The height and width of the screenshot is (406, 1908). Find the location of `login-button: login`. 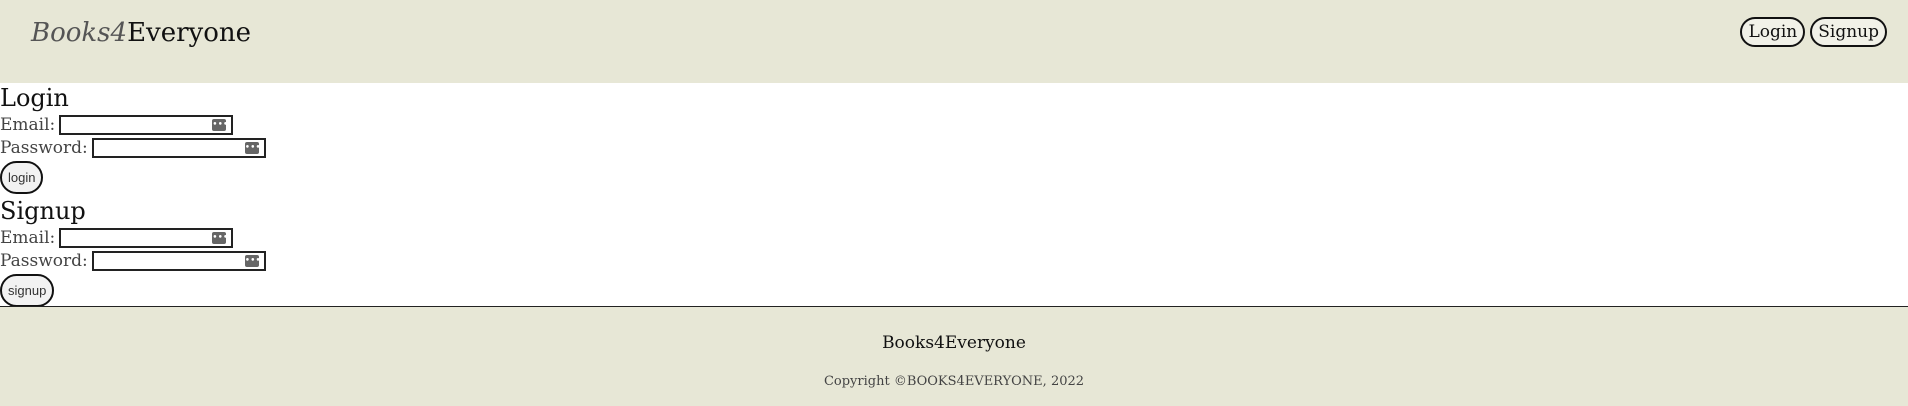

login-button: login is located at coordinates (22, 177).